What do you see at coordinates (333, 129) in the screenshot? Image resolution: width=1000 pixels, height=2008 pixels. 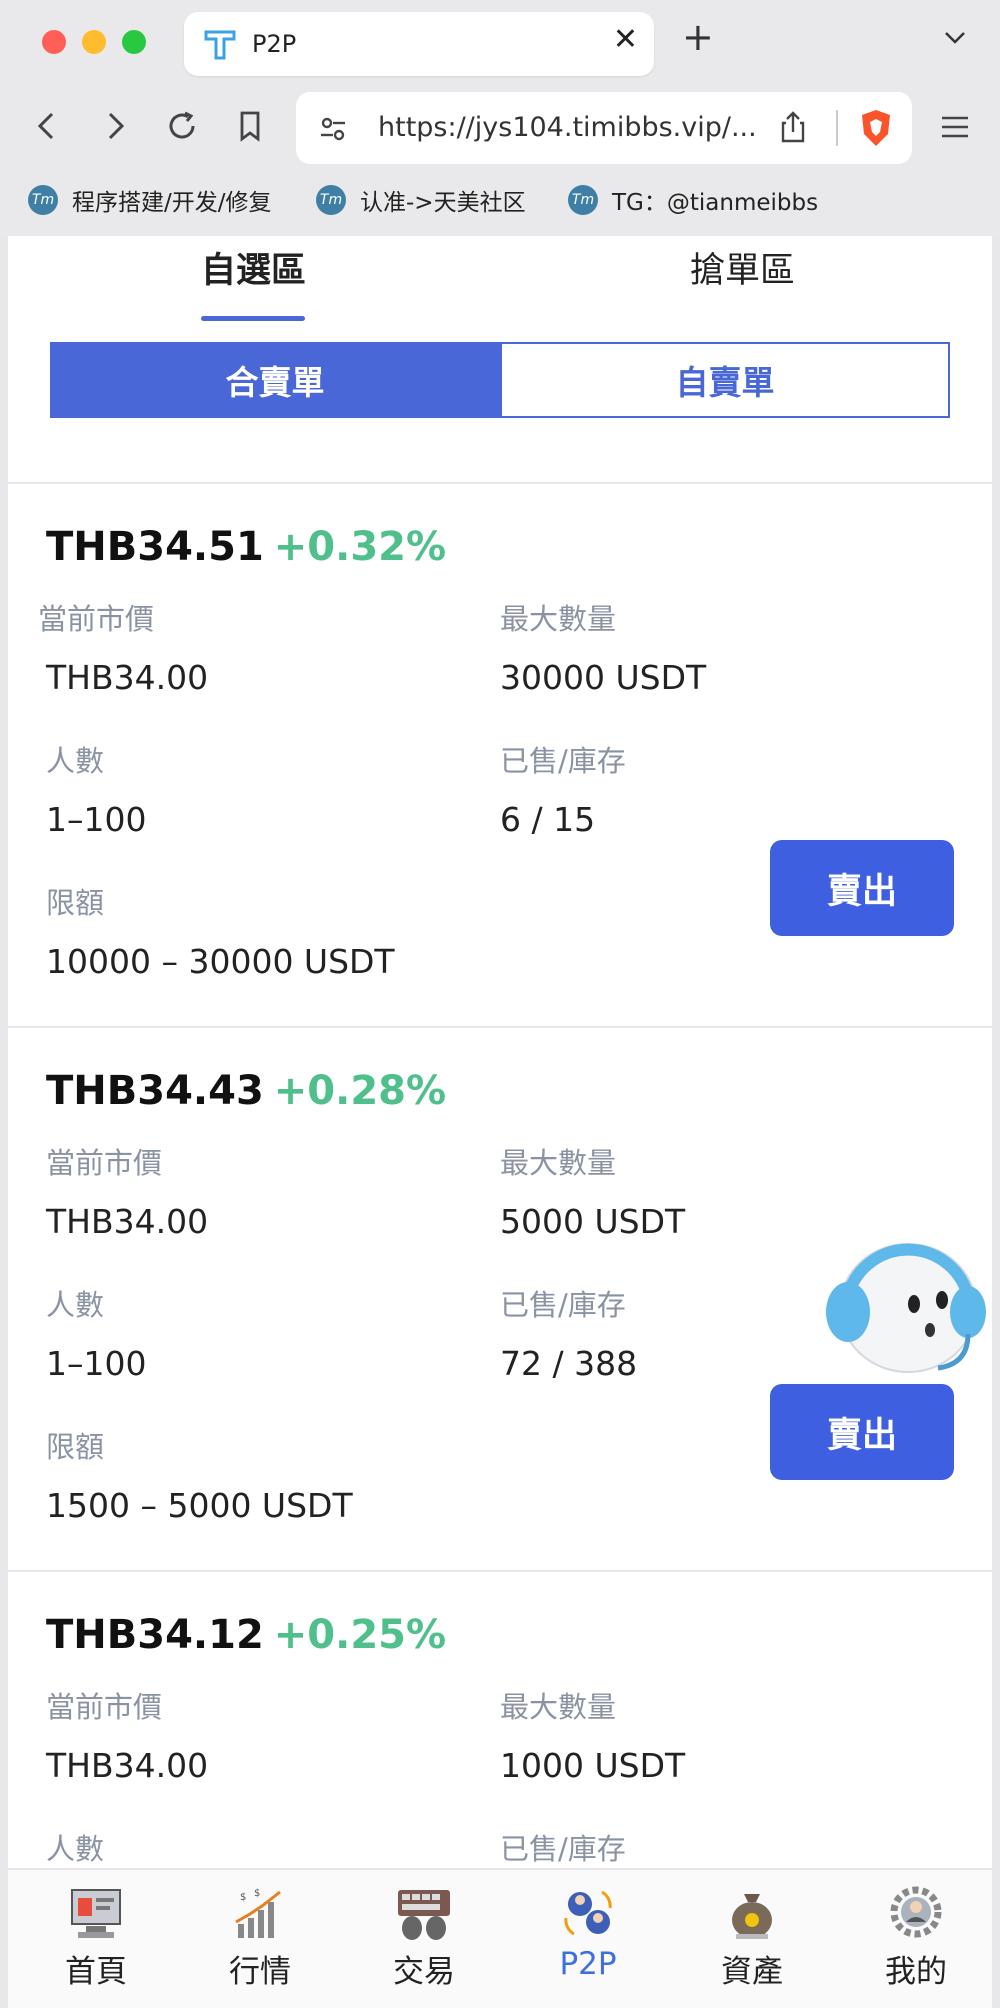 I see `site-settings-icon` at bounding box center [333, 129].